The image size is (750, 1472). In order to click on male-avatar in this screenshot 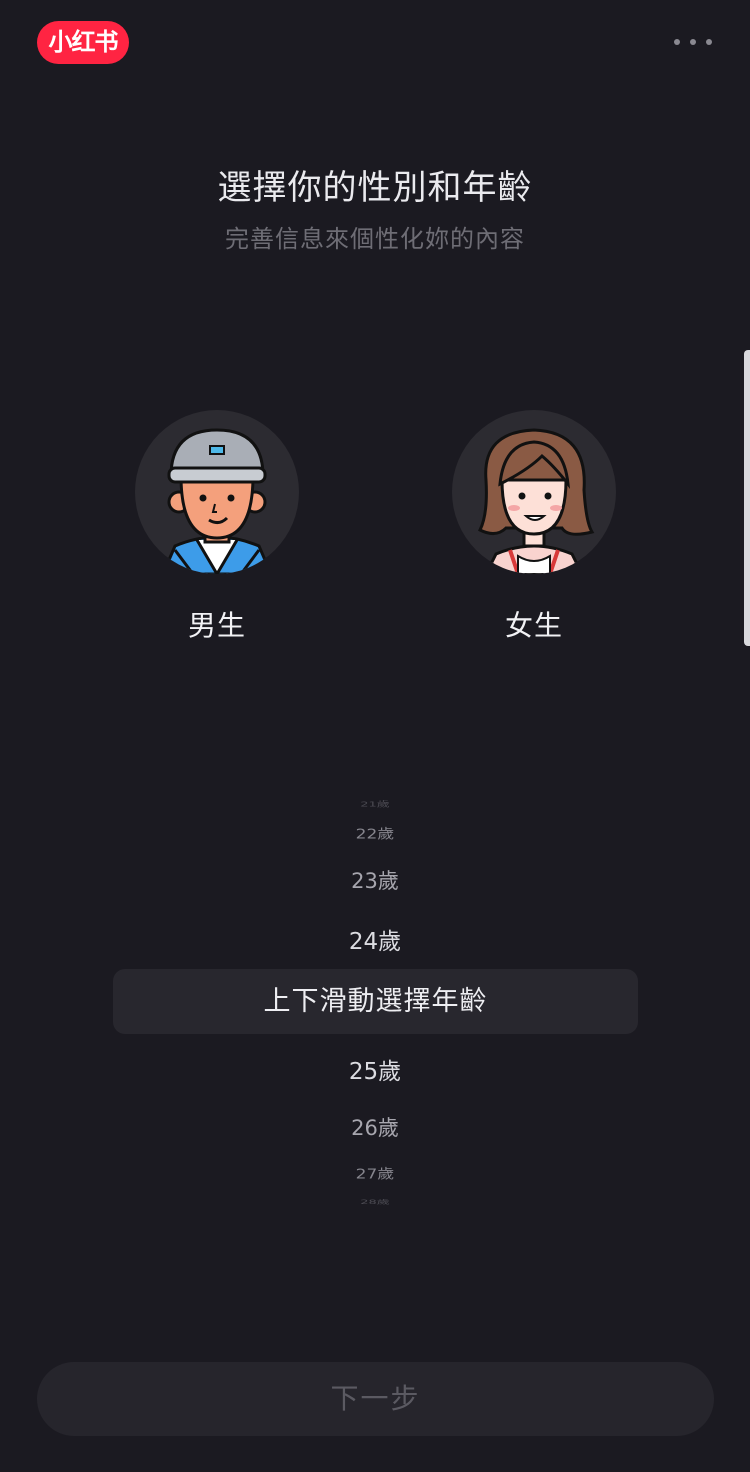, I will do `click(217, 492)`.